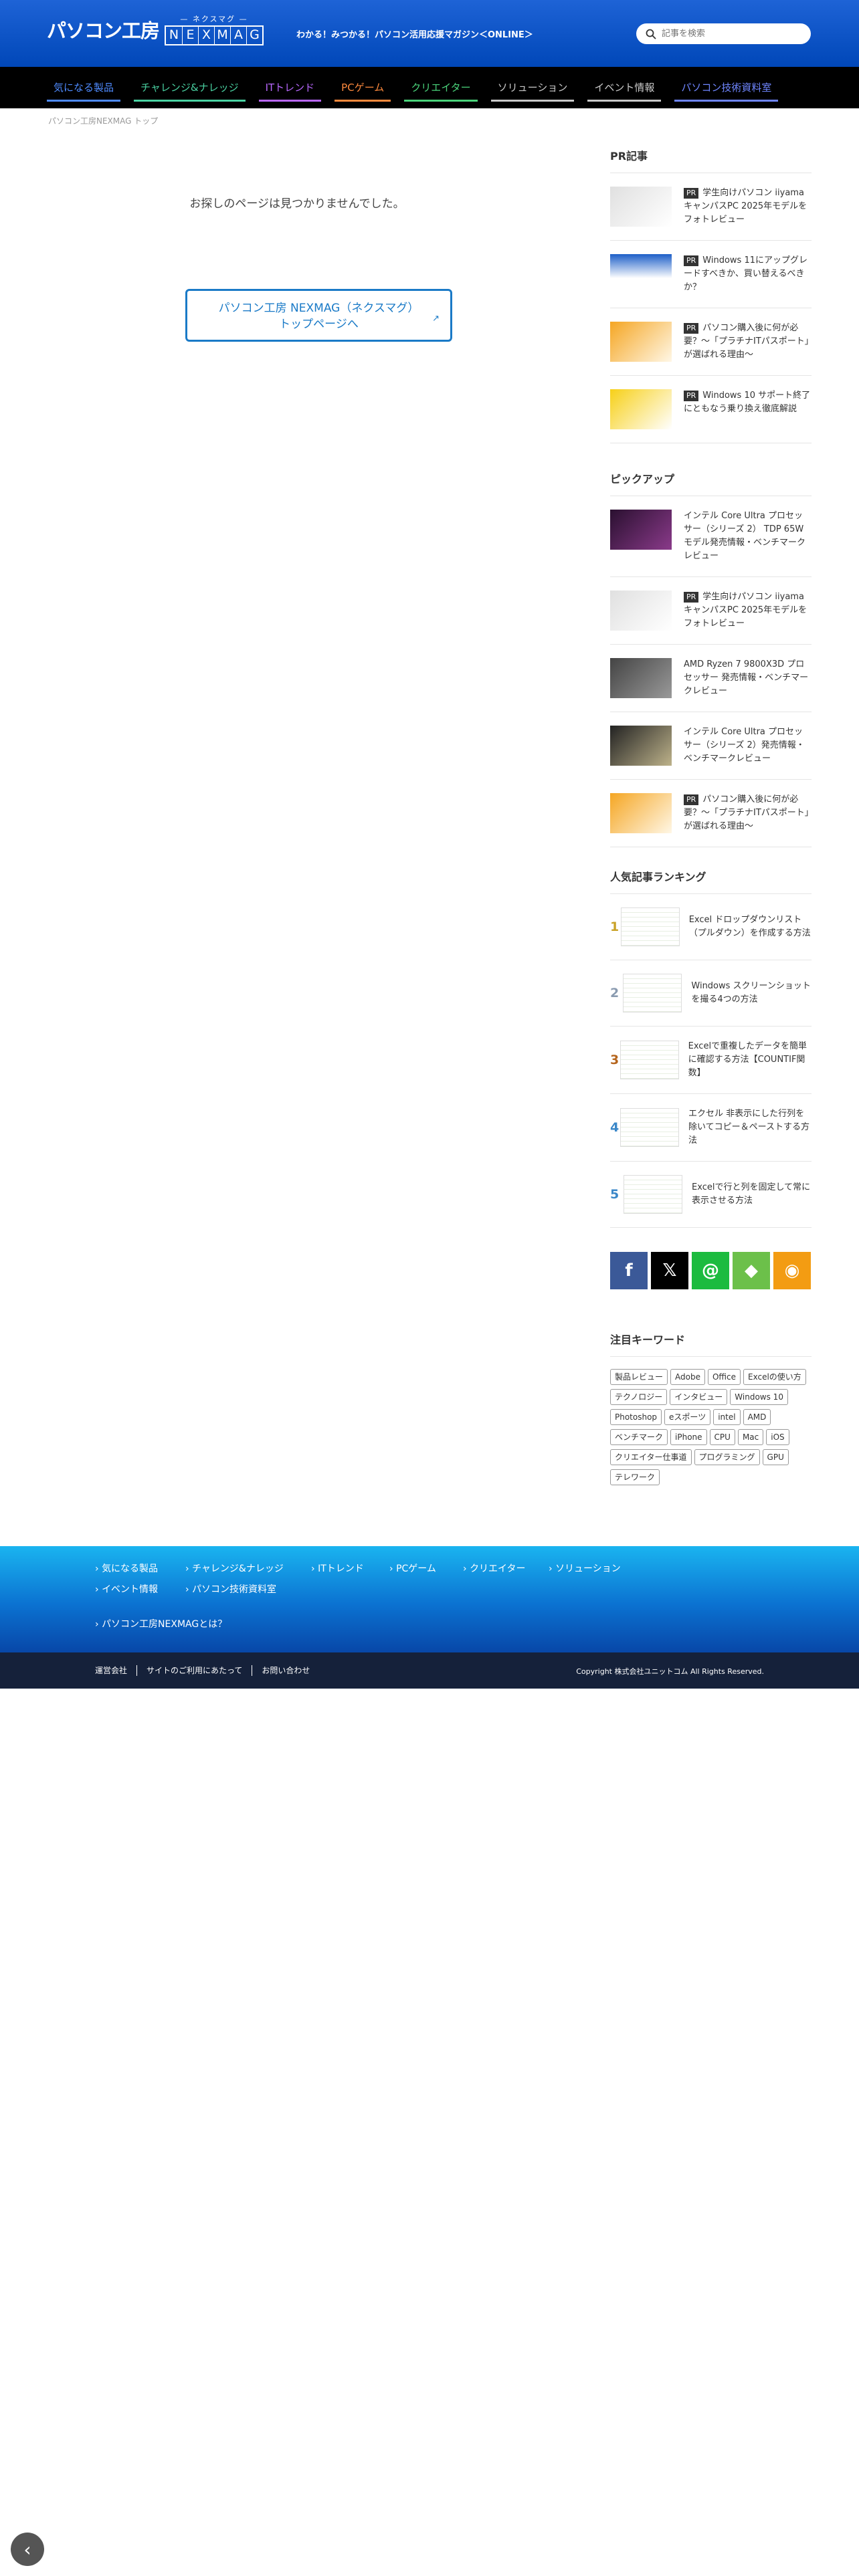 This screenshot has height=2576, width=859. I want to click on keyword-tag: eスポーツ, so click(687, 1417).